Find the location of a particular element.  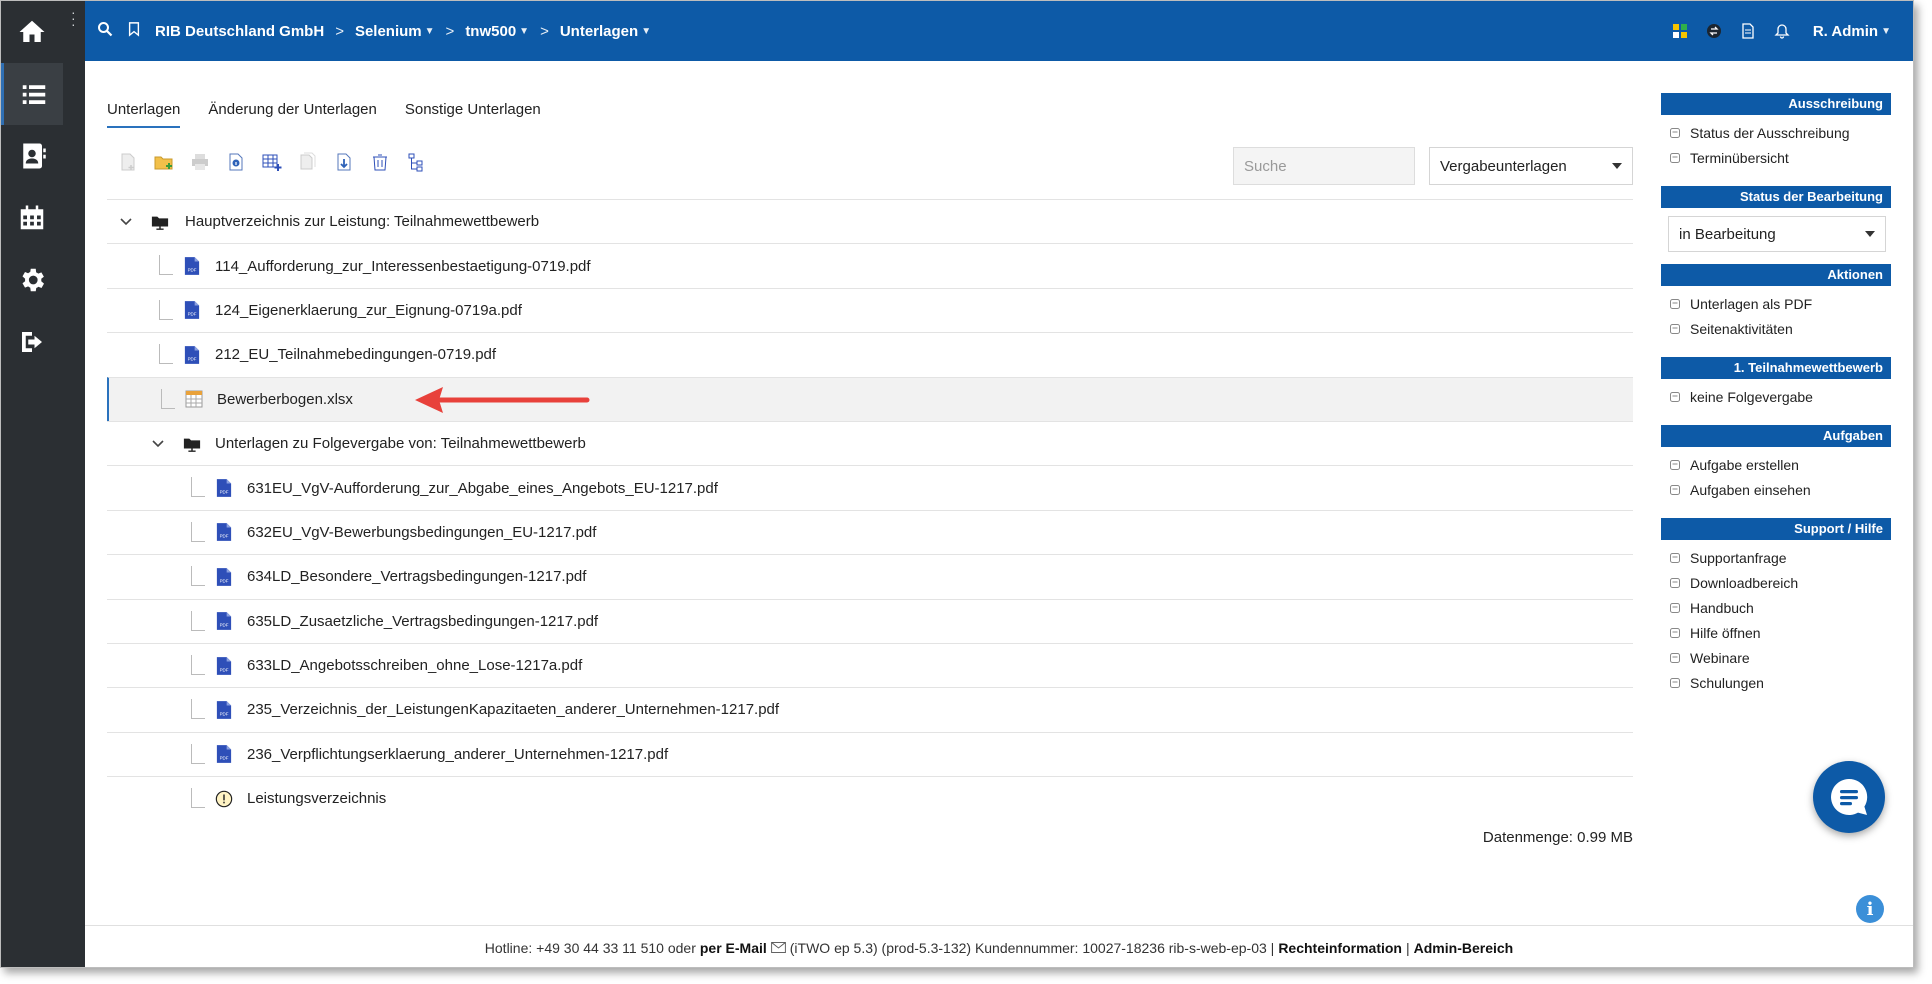

panel-link: Hilfe öffnen is located at coordinates (1776, 632).